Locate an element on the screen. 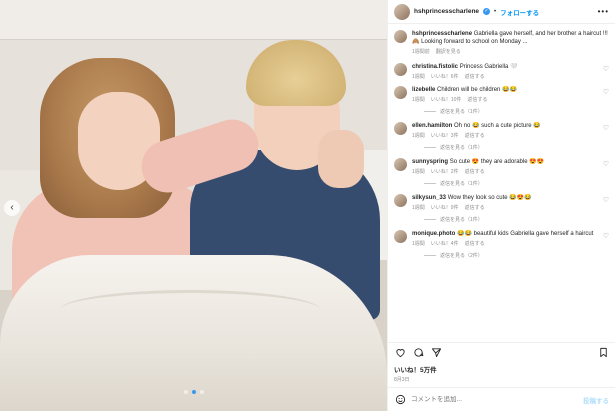 Image resolution: width=615 pixels, height=411 pixels. comment-text: So cute 😍 they are adorable 😍😍 is located at coordinates (497, 162).